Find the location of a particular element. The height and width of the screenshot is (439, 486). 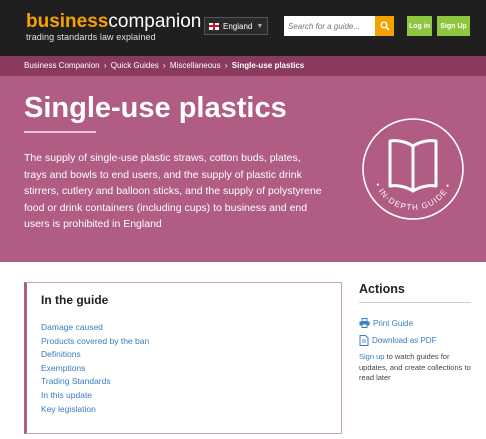

search-icon is located at coordinates (385, 26).